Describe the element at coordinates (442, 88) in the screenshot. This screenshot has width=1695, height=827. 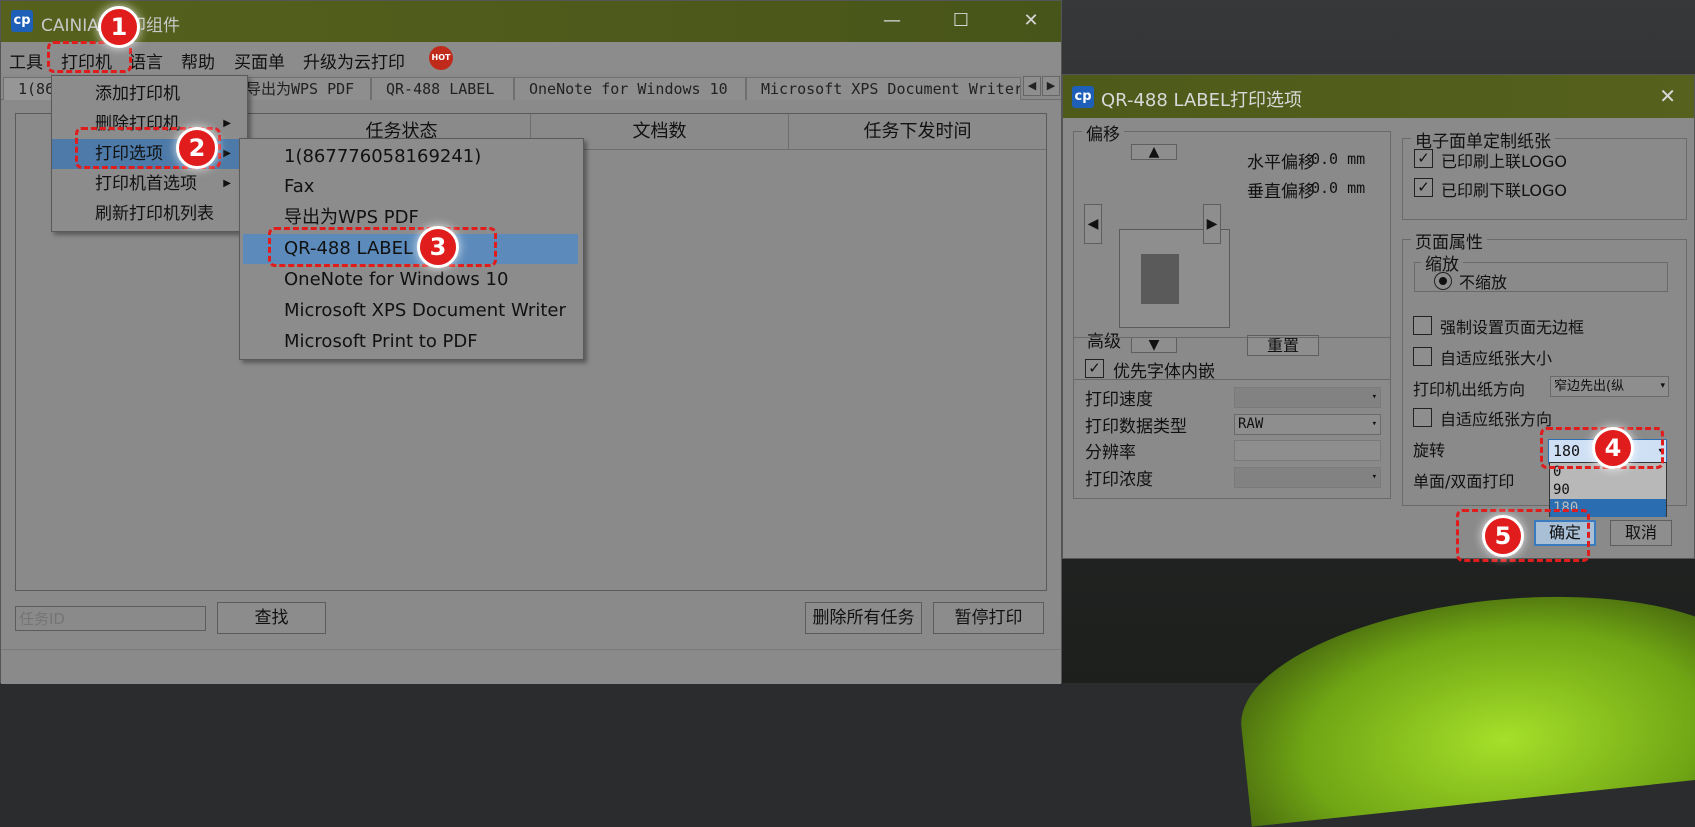
I see `tab-qr488-label: QR-488 LABEL` at that location.